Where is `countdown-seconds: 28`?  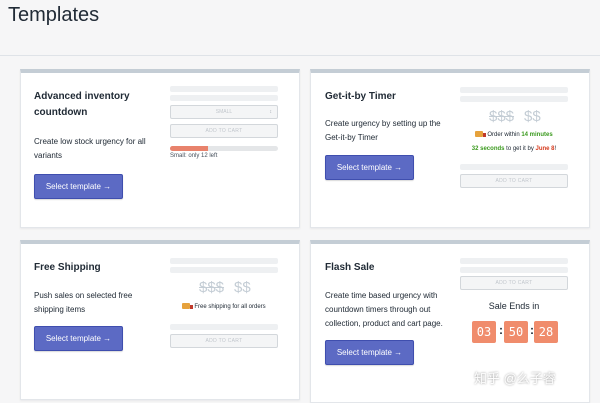 countdown-seconds: 28 is located at coordinates (546, 332).